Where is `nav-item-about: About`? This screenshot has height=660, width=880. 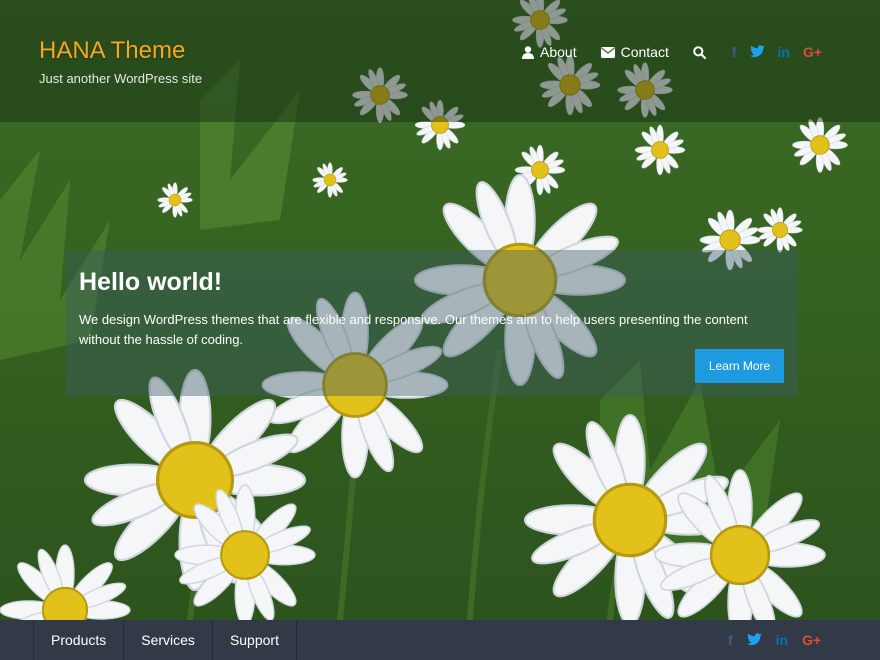
nav-item-about: About is located at coordinates (549, 52).